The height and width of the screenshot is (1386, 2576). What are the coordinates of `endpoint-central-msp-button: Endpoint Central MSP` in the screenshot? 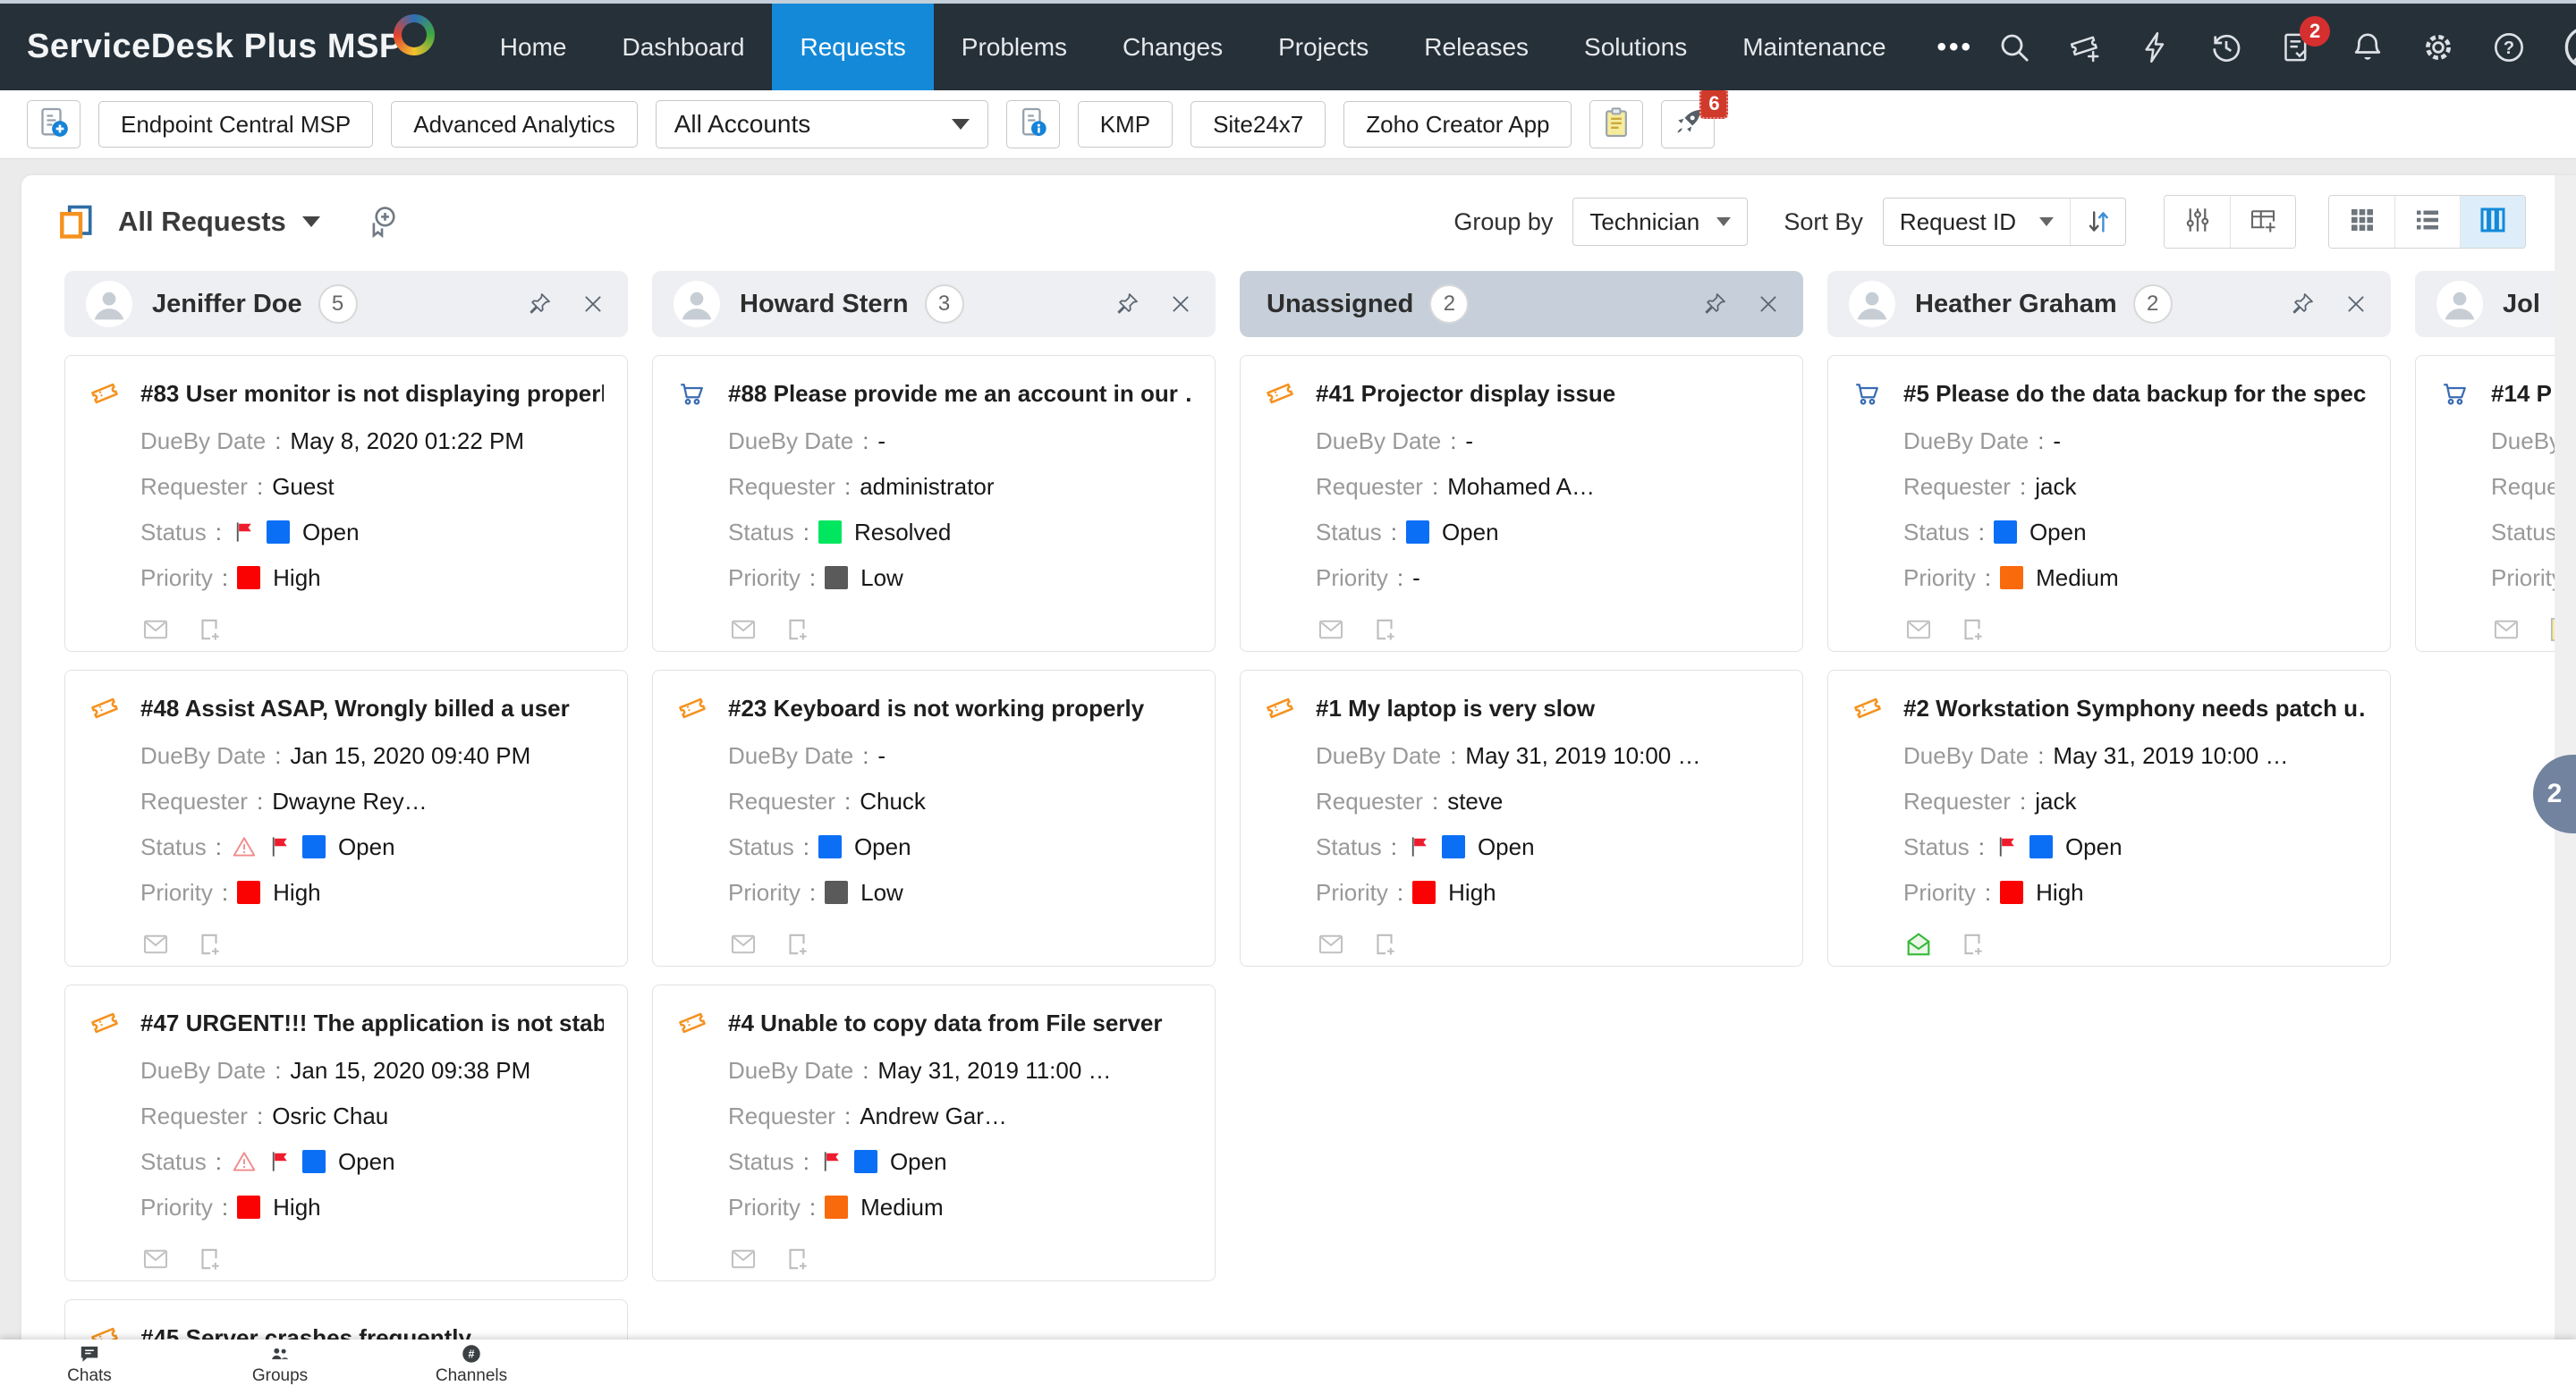 It's located at (236, 124).